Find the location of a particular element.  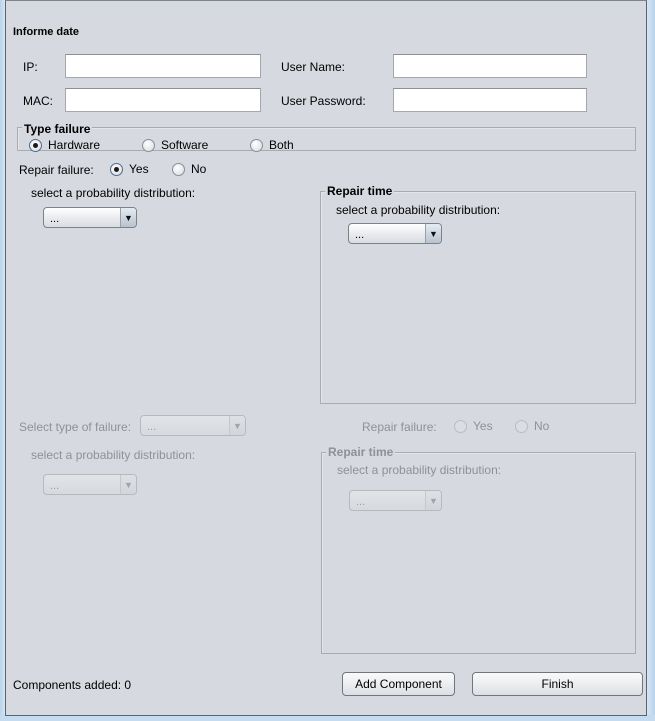

disabled-repair-time-group: Repair time is located at coordinates (478, 549).